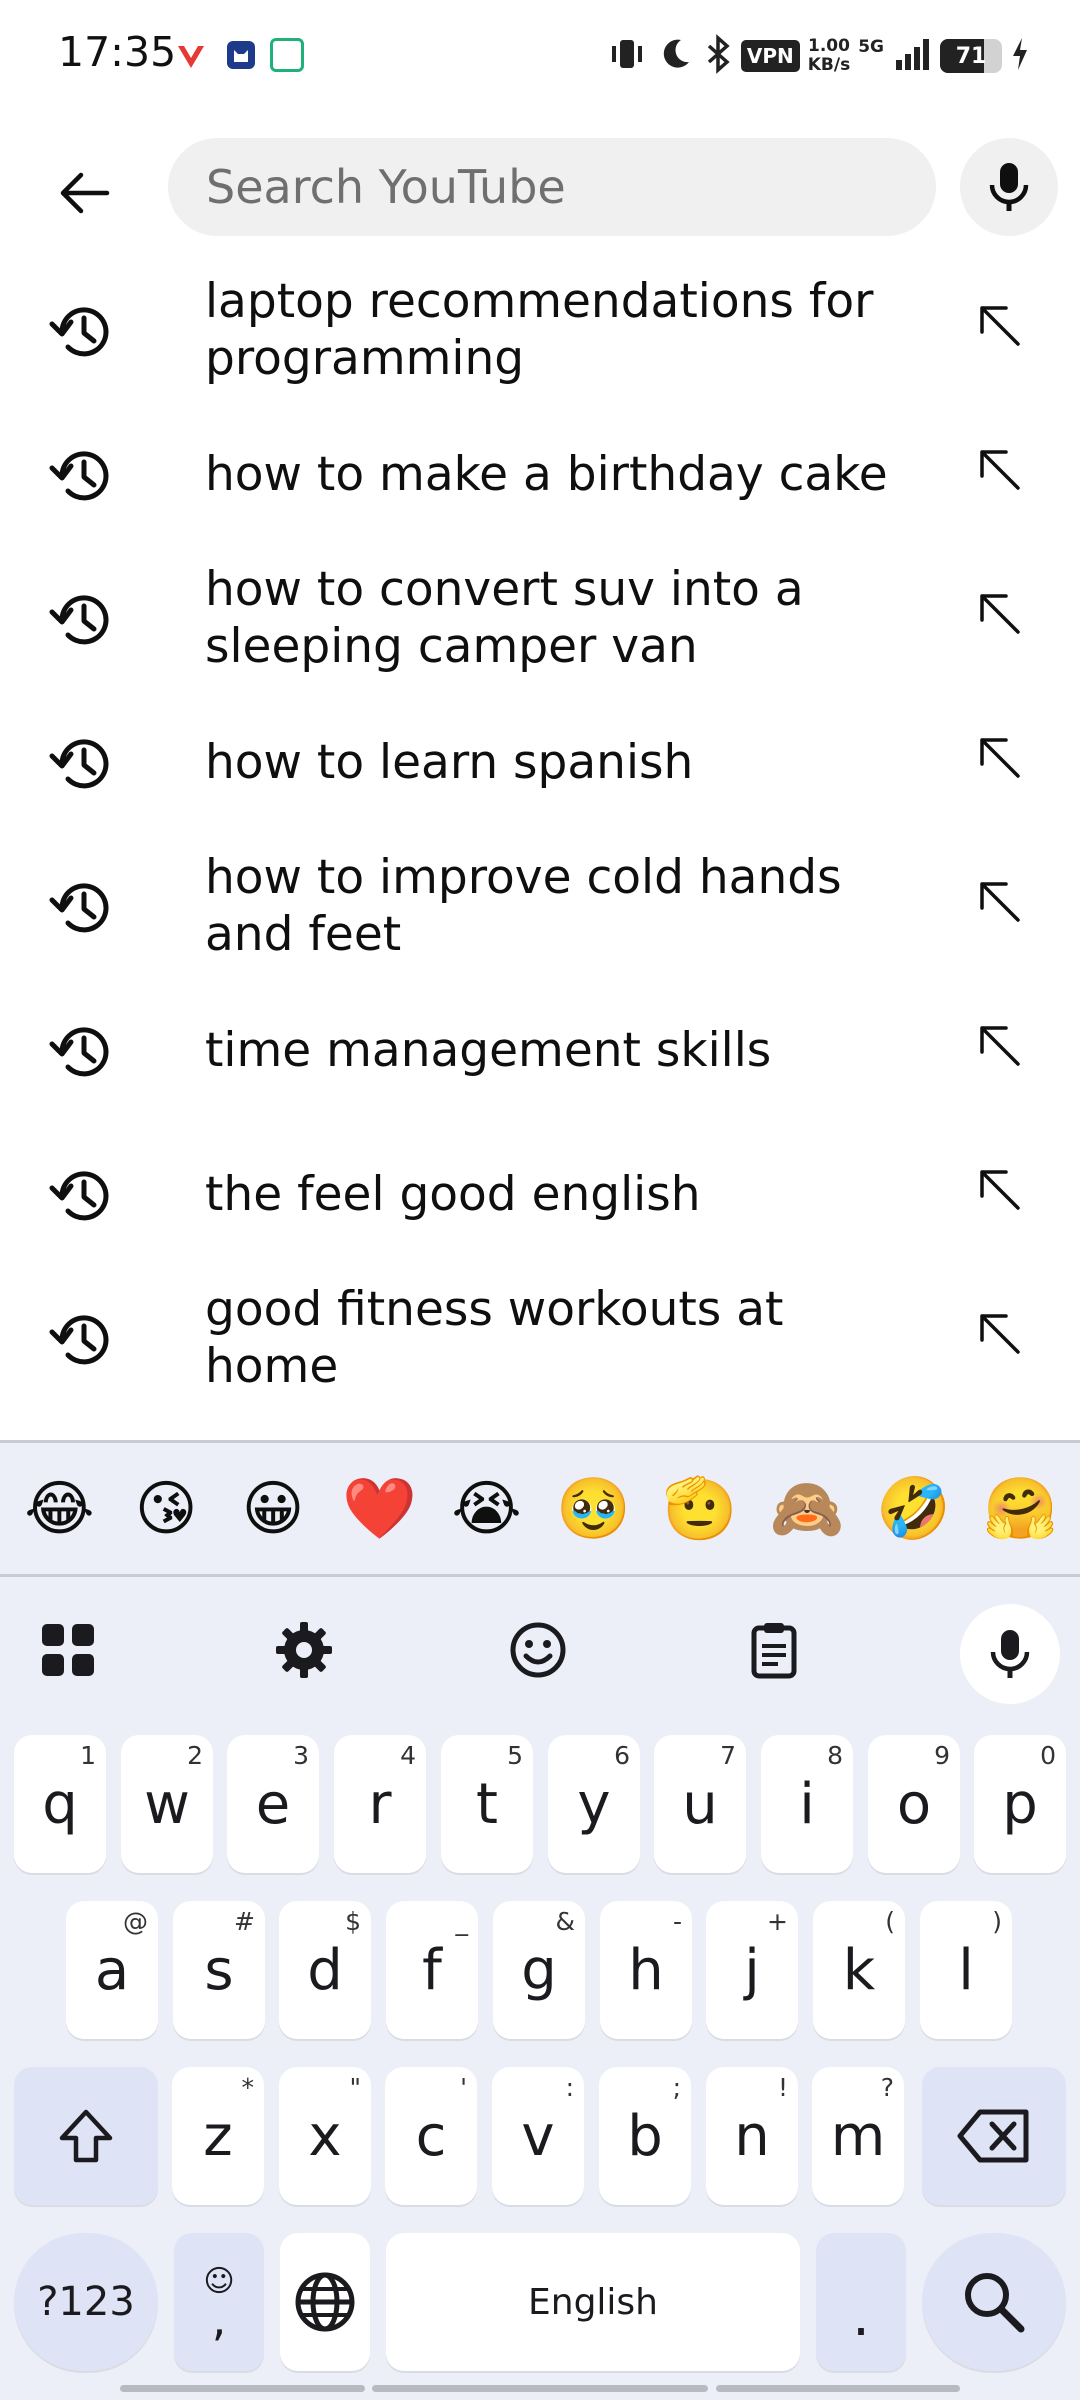 The height and width of the screenshot is (2400, 1080). What do you see at coordinates (1020, 1804) in the screenshot?
I see `letter-key: 0p` at bounding box center [1020, 1804].